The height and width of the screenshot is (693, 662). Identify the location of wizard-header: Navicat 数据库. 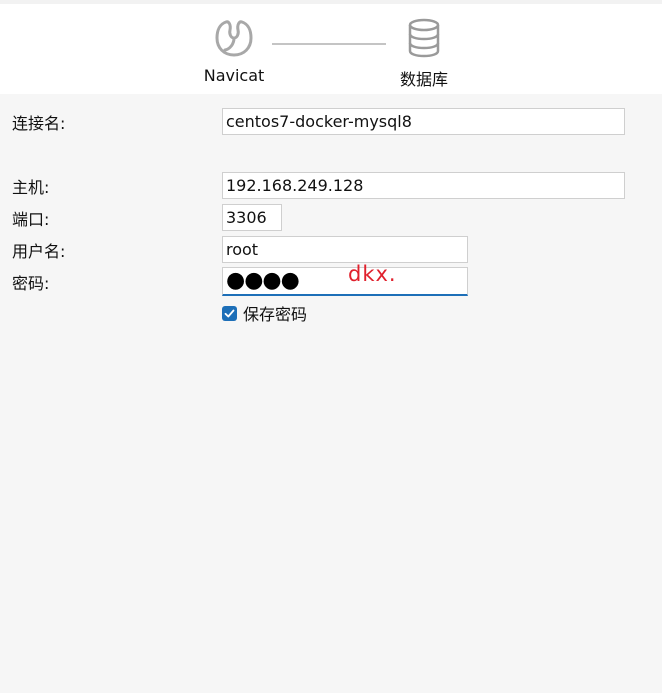
(331, 47).